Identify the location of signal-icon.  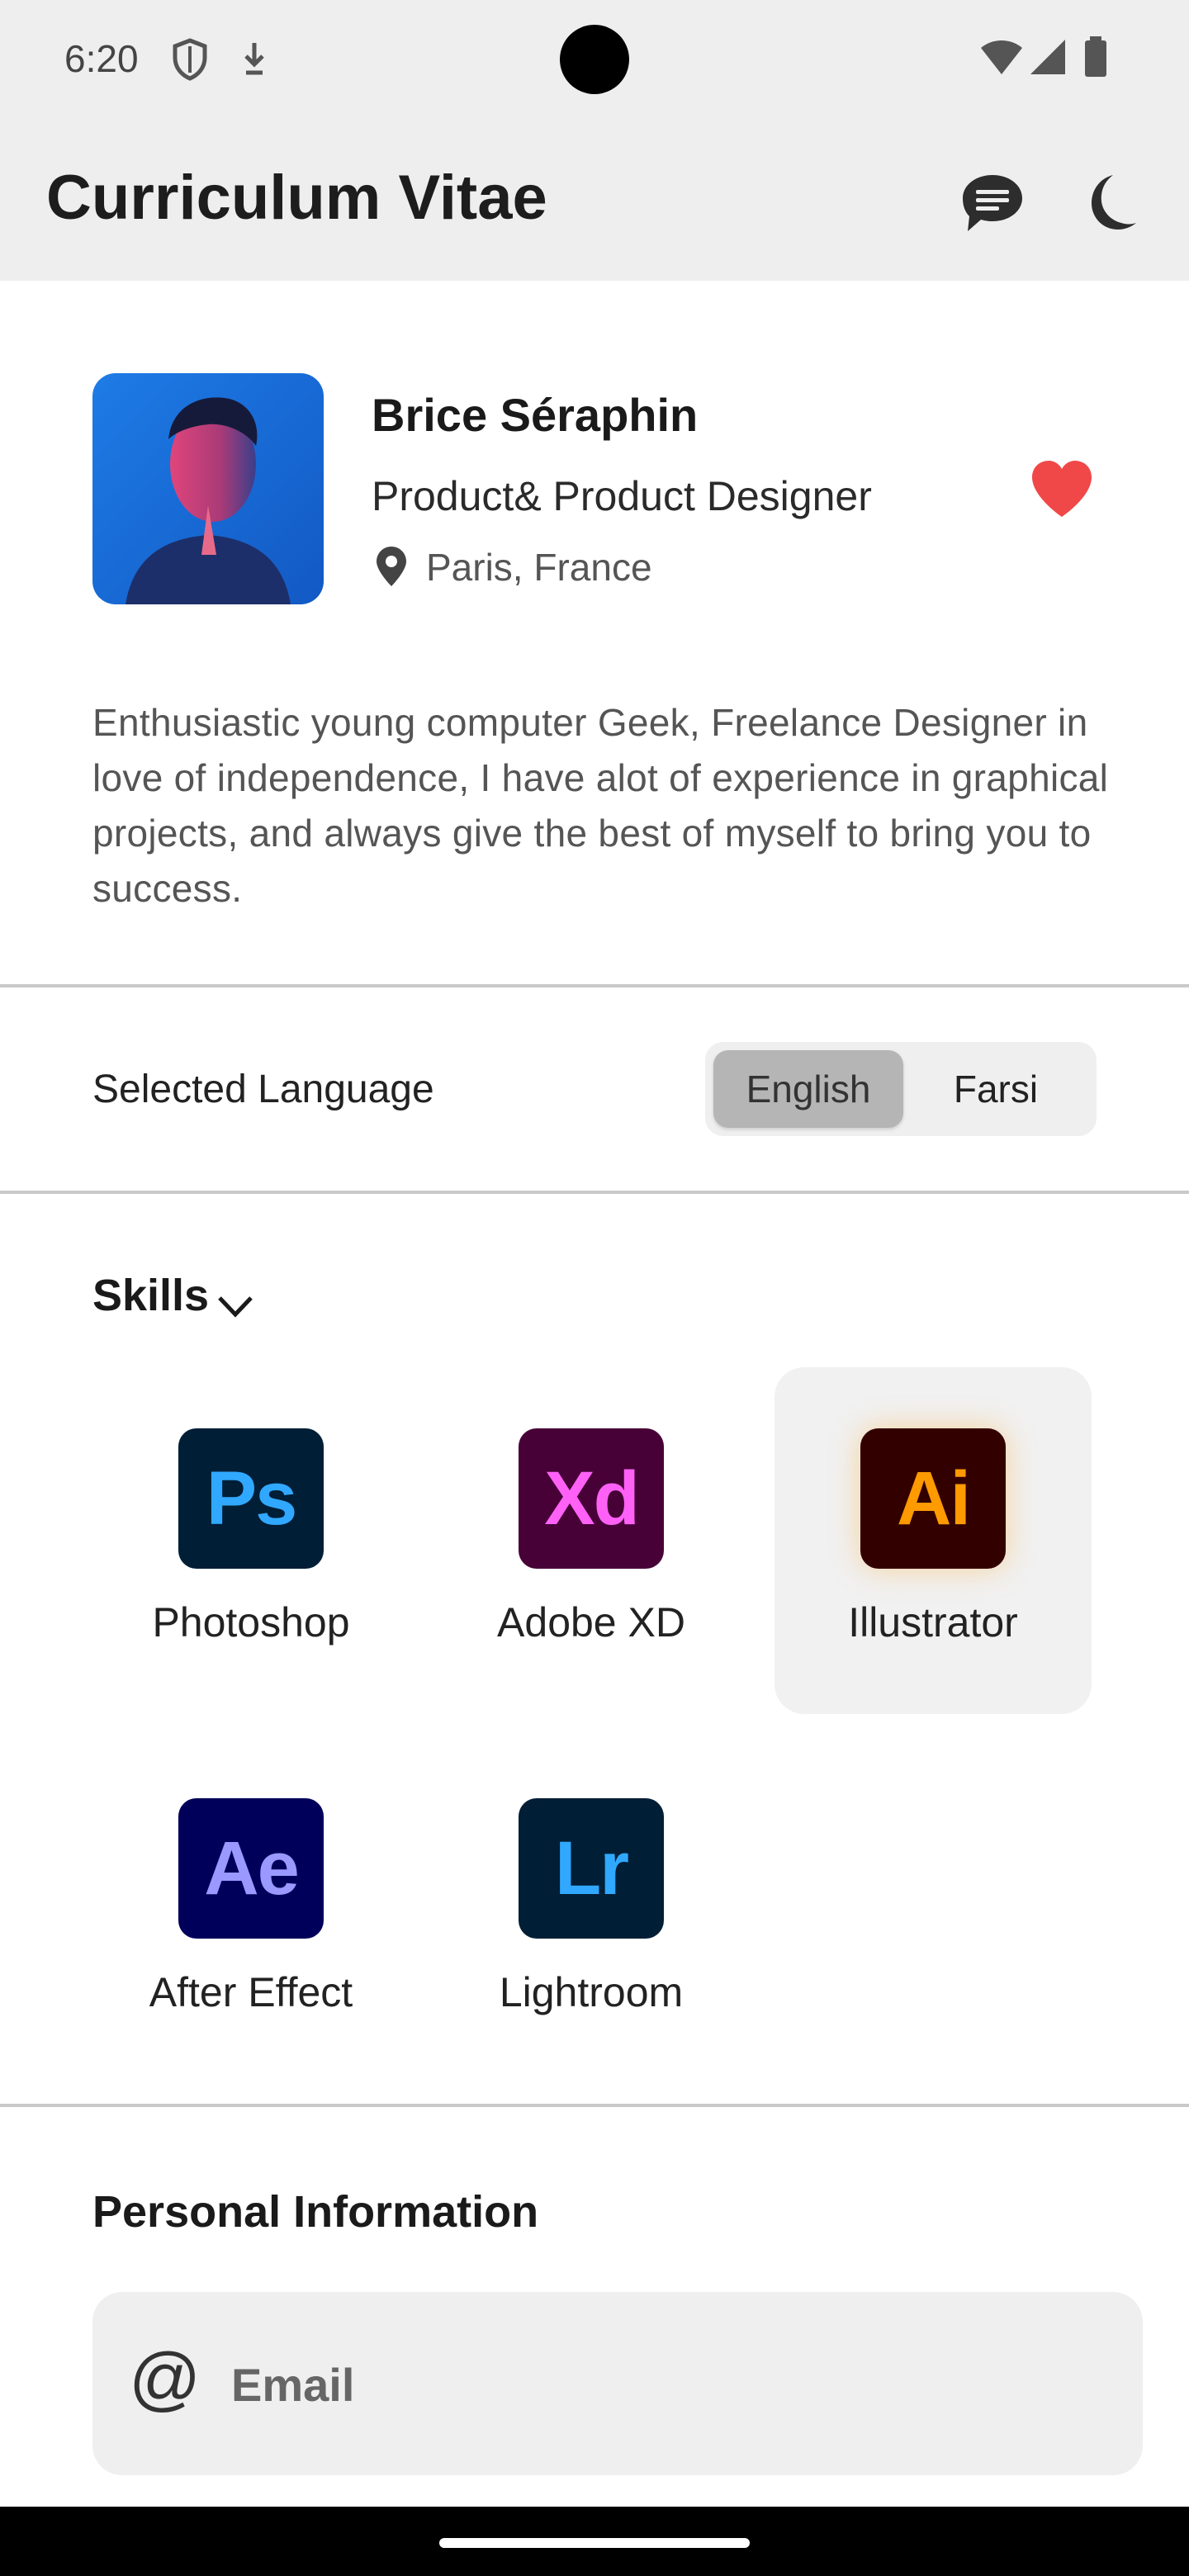
(1048, 58).